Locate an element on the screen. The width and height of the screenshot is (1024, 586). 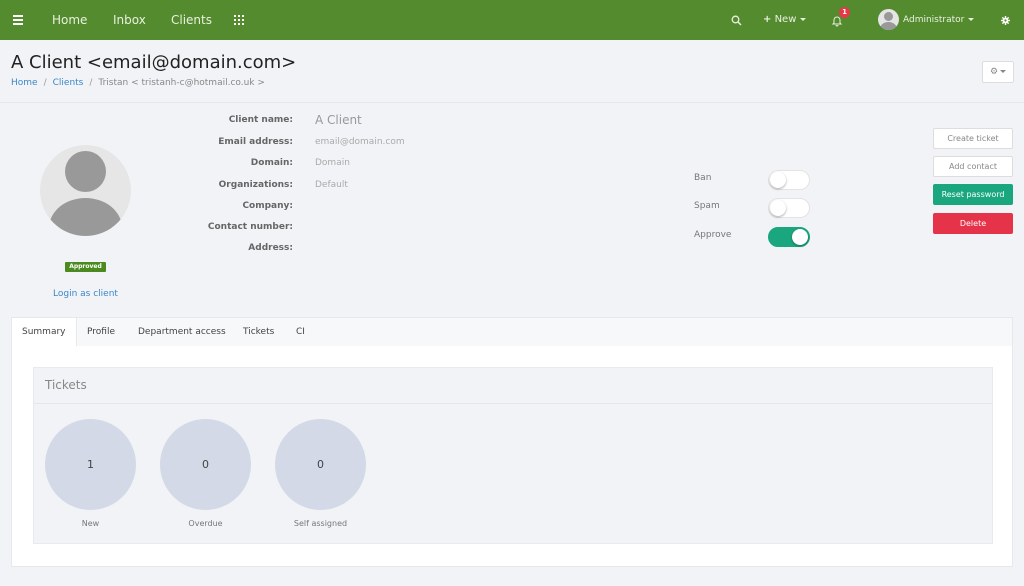
notifications-bell-icon is located at coordinates (837, 20).